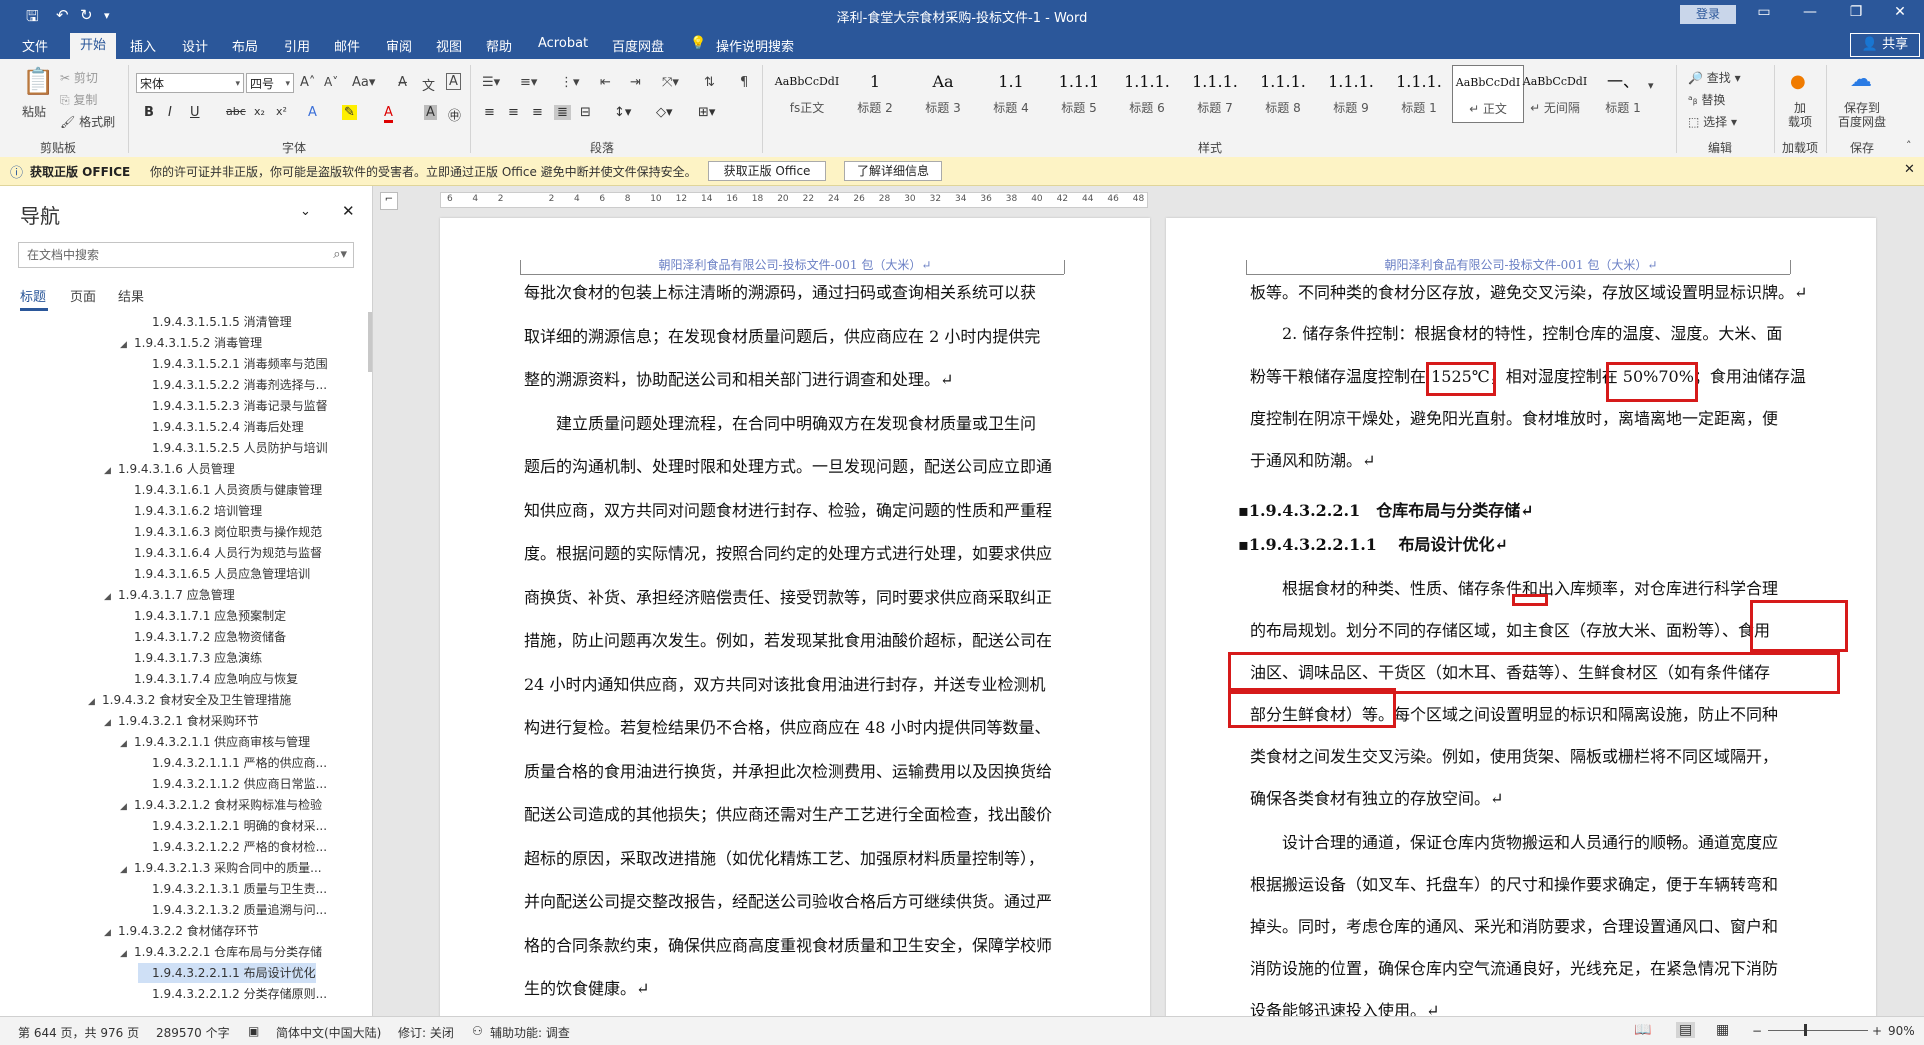  What do you see at coordinates (1861, 79) in the screenshot?
I see `baidu-netdisk-icon: ☁` at bounding box center [1861, 79].